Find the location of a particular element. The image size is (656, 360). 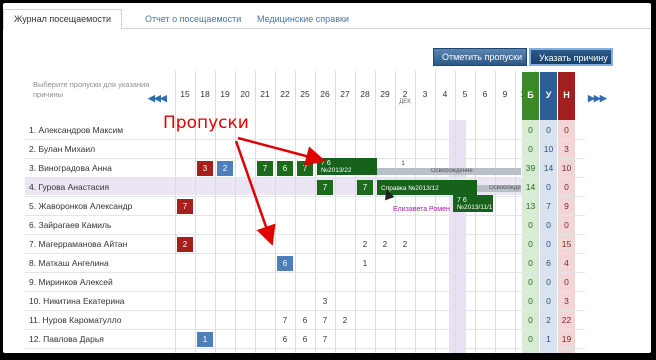

day-header: 15 is located at coordinates (185, 94).